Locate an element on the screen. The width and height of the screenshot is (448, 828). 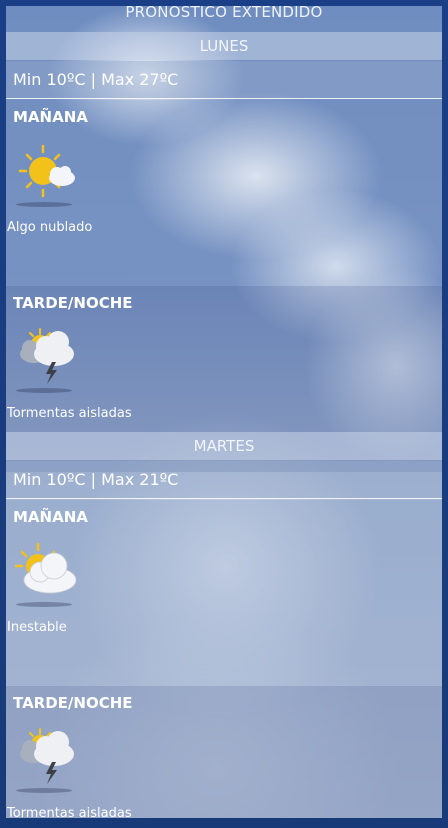
day-header-martes: MARTES is located at coordinates (224, 446).